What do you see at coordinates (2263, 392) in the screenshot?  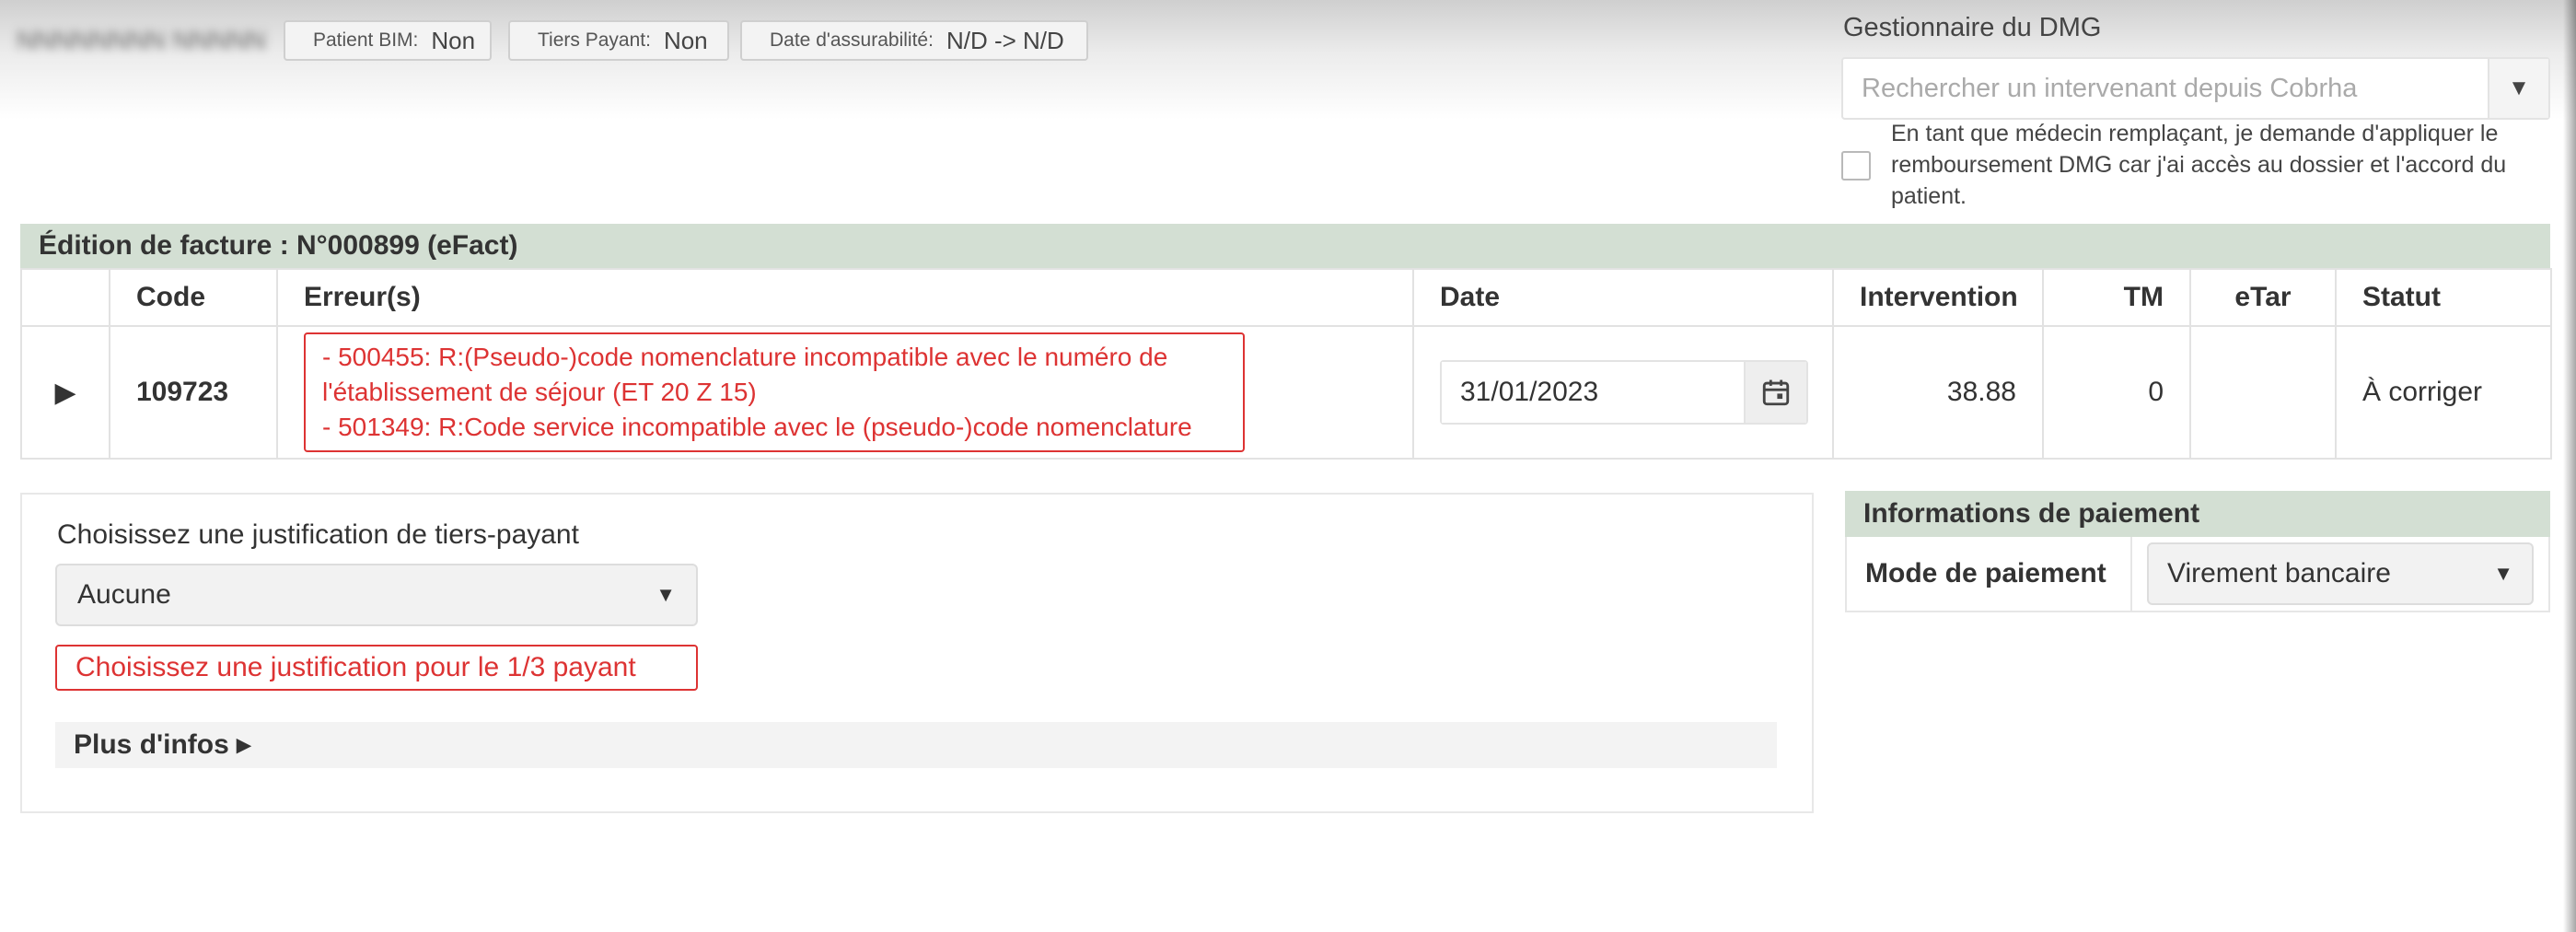 I see `row-etar` at bounding box center [2263, 392].